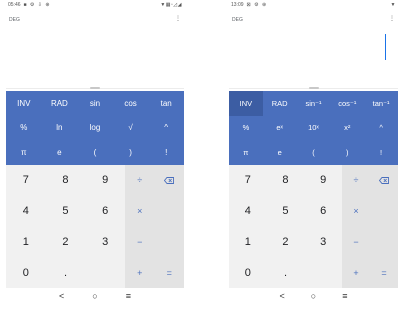 The height and width of the screenshot is (309, 398). What do you see at coordinates (314, 103) in the screenshot?
I see `arcsin-key: sin⁻¹` at bounding box center [314, 103].